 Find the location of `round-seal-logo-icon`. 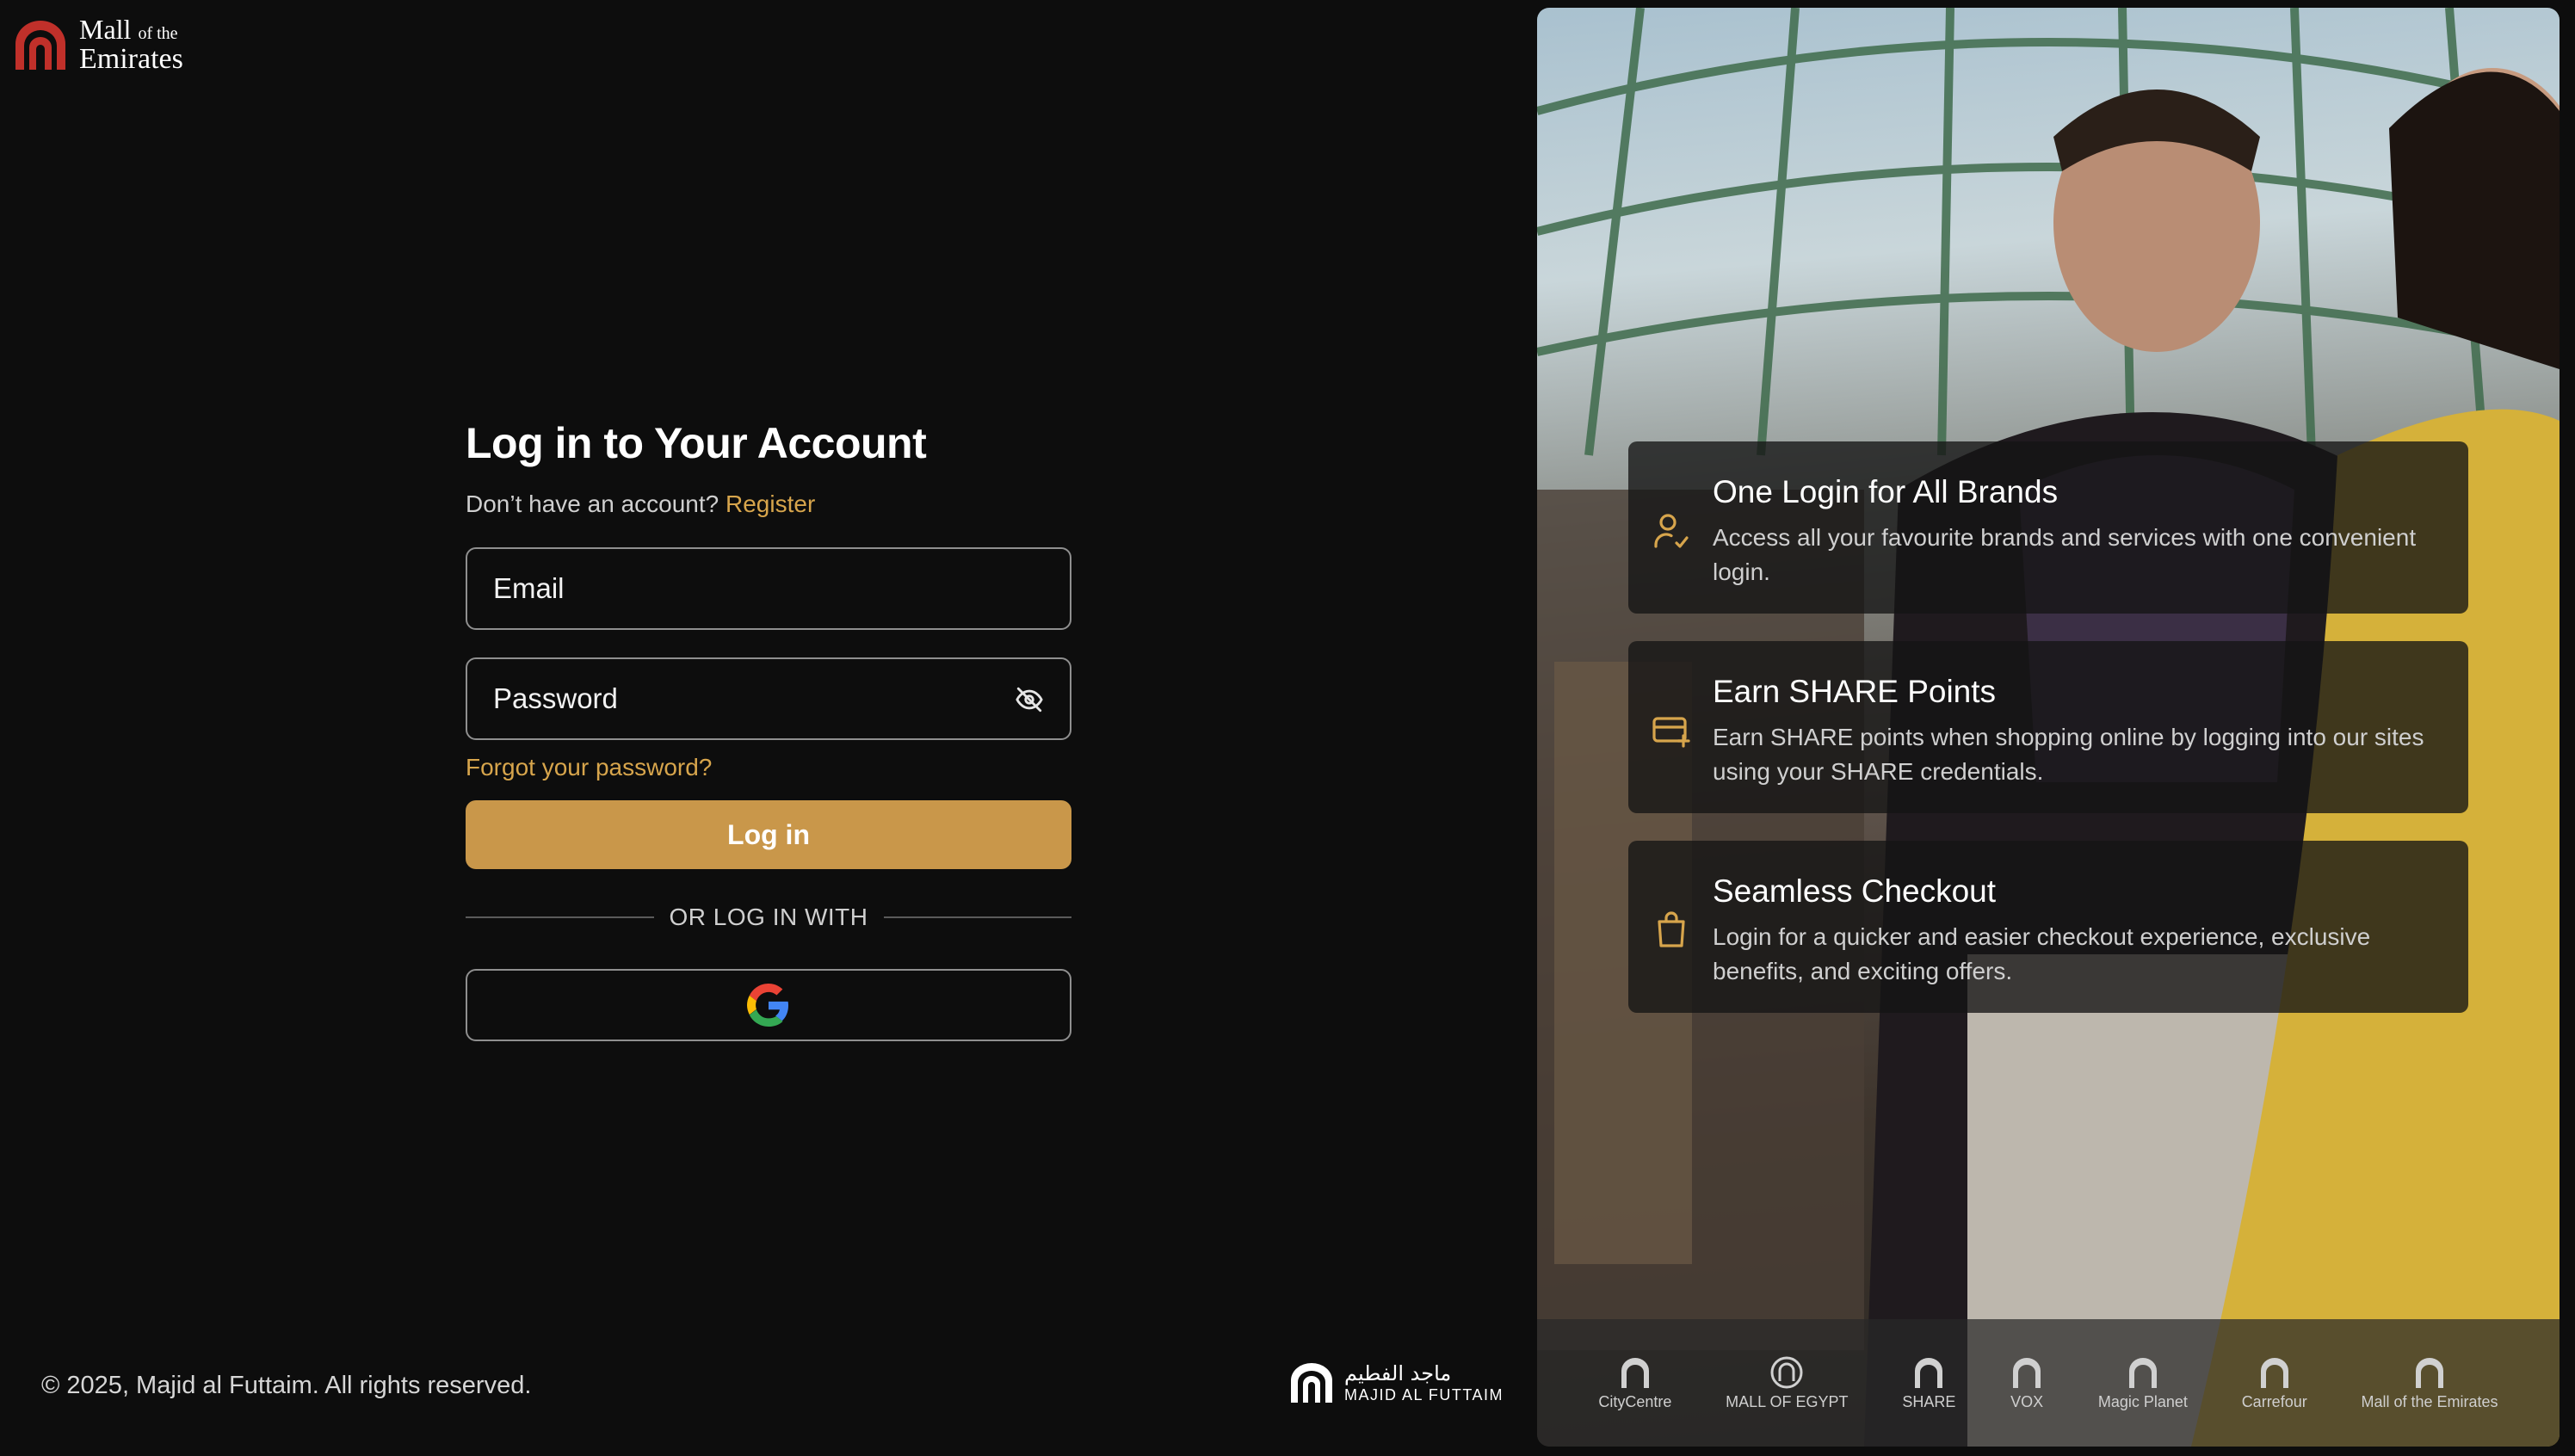

round-seal-logo-icon is located at coordinates (1786, 1372).